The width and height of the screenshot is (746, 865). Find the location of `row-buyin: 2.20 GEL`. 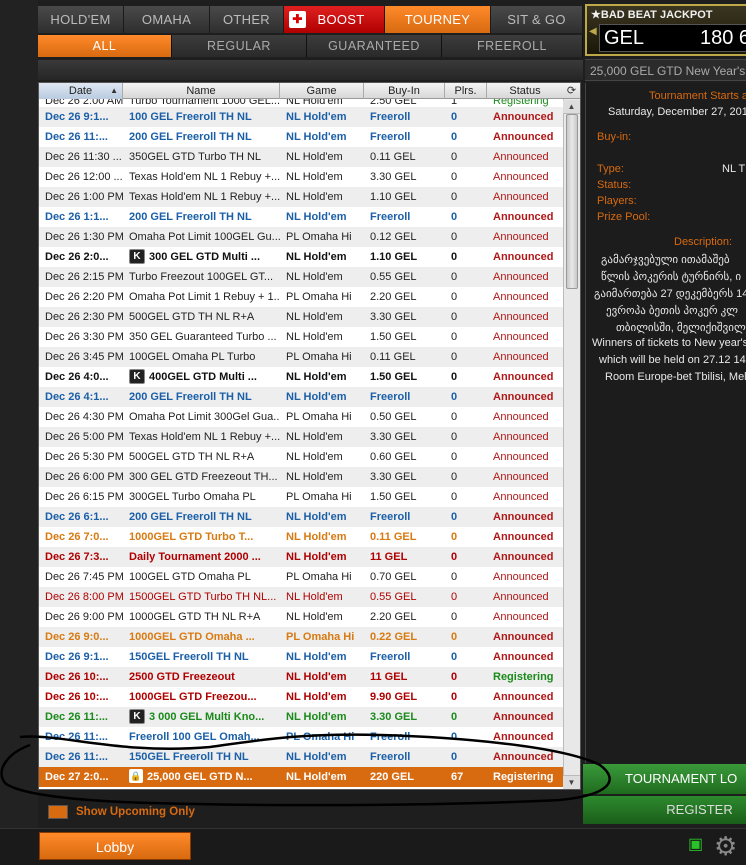

row-buyin: 2.20 GEL is located at coordinates (393, 617).